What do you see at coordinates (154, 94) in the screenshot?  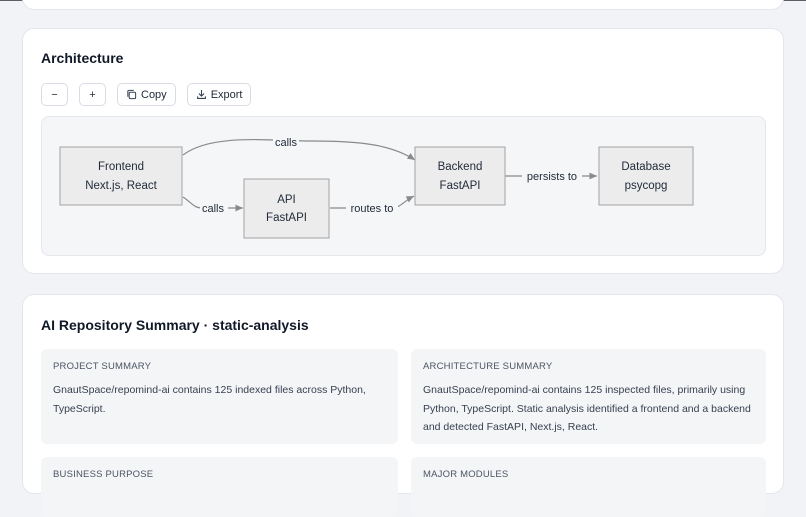 I see `copy-button-label: Copy` at bounding box center [154, 94].